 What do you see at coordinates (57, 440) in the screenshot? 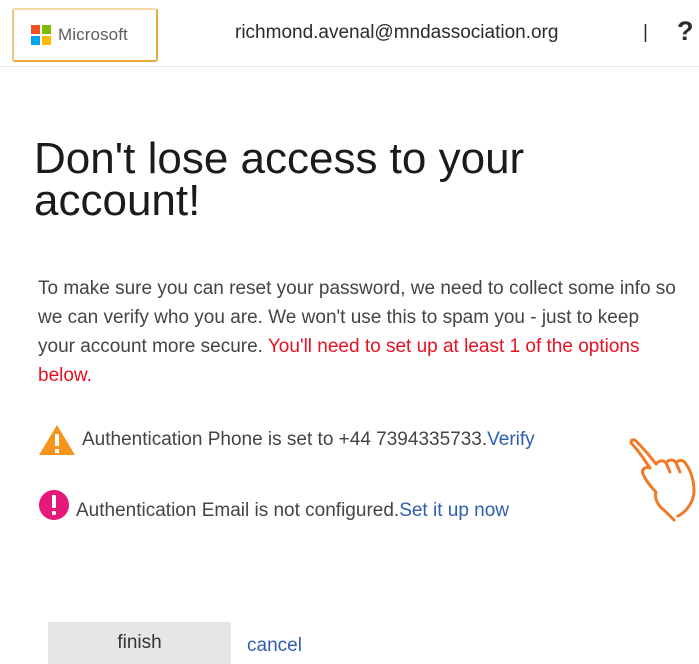
I see `warning-icon` at bounding box center [57, 440].